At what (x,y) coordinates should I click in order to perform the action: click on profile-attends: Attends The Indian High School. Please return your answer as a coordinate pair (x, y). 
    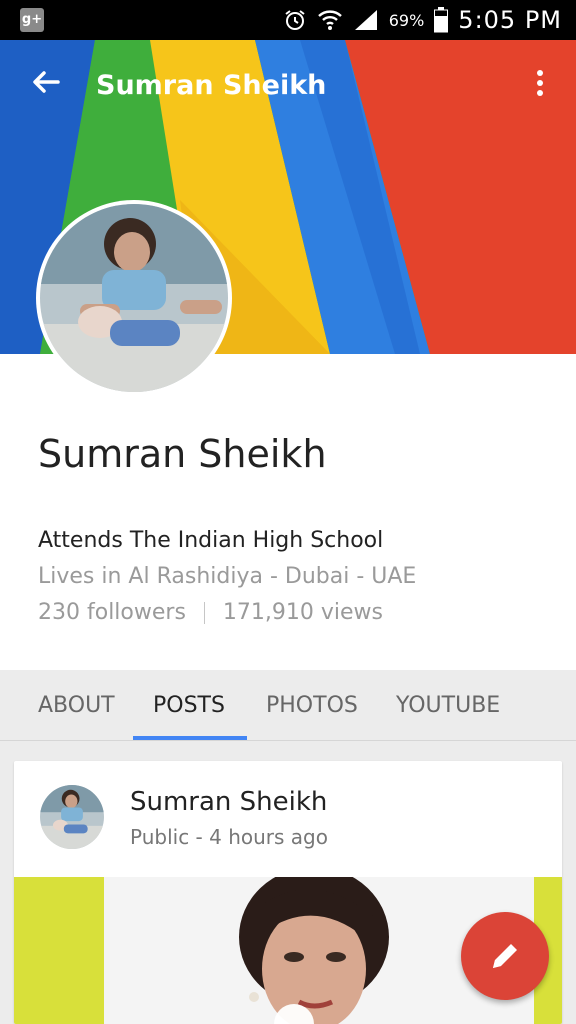
    Looking at the image, I should click on (211, 540).